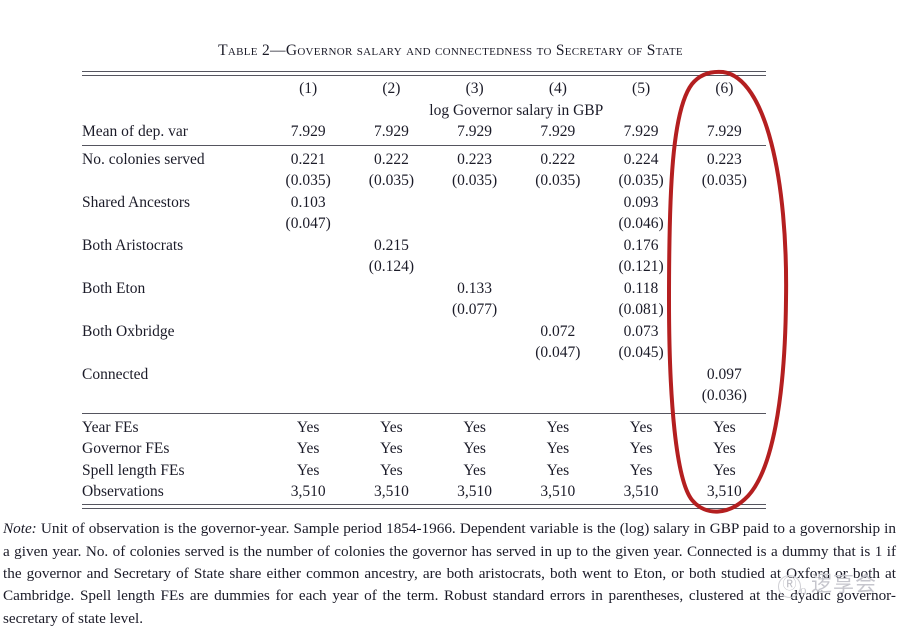 The height and width of the screenshot is (630, 901). What do you see at coordinates (308, 131) in the screenshot?
I see `mean-dep-var-col1: 7.929` at bounding box center [308, 131].